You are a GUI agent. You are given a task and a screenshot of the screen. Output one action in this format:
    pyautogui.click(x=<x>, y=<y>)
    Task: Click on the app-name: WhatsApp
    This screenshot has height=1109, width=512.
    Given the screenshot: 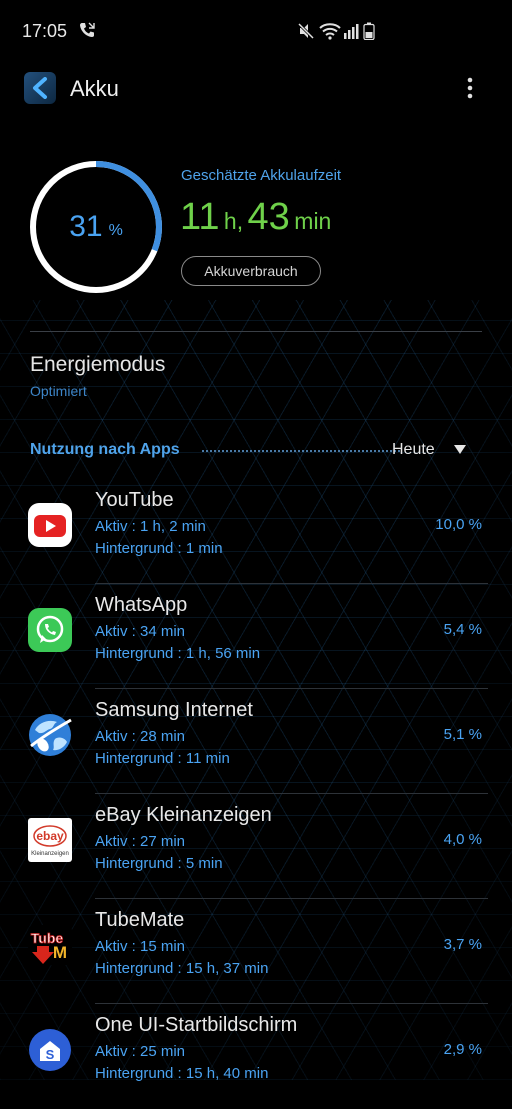 What is the action you would take?
    pyautogui.click(x=141, y=605)
    